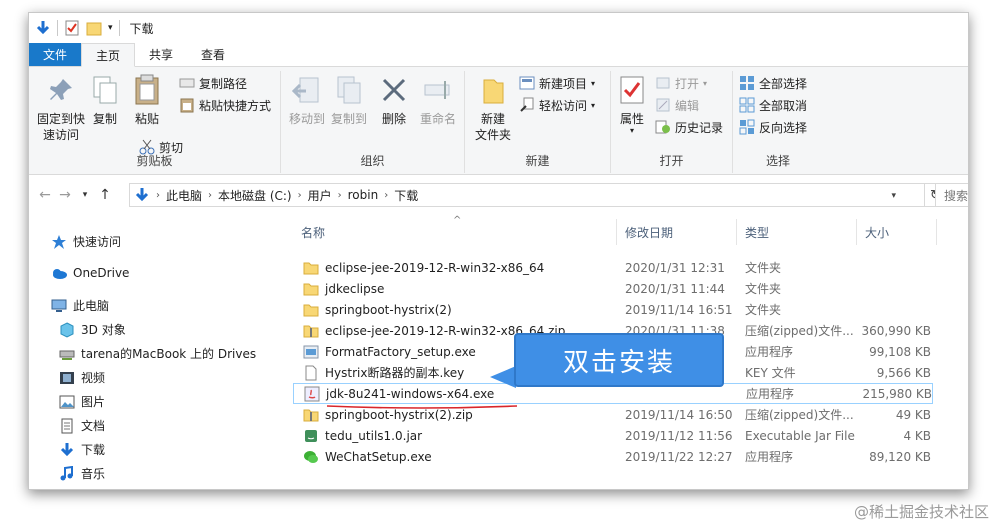 The height and width of the screenshot is (532, 997). What do you see at coordinates (61, 108) in the screenshot?
I see `pin-quick-access-button: 固定到快 速访问` at bounding box center [61, 108].